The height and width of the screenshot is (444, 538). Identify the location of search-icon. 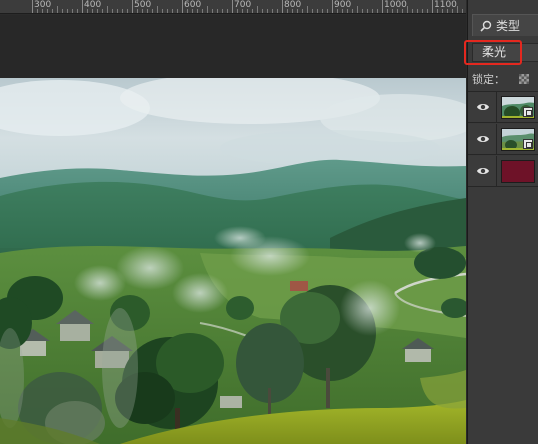
(486, 26).